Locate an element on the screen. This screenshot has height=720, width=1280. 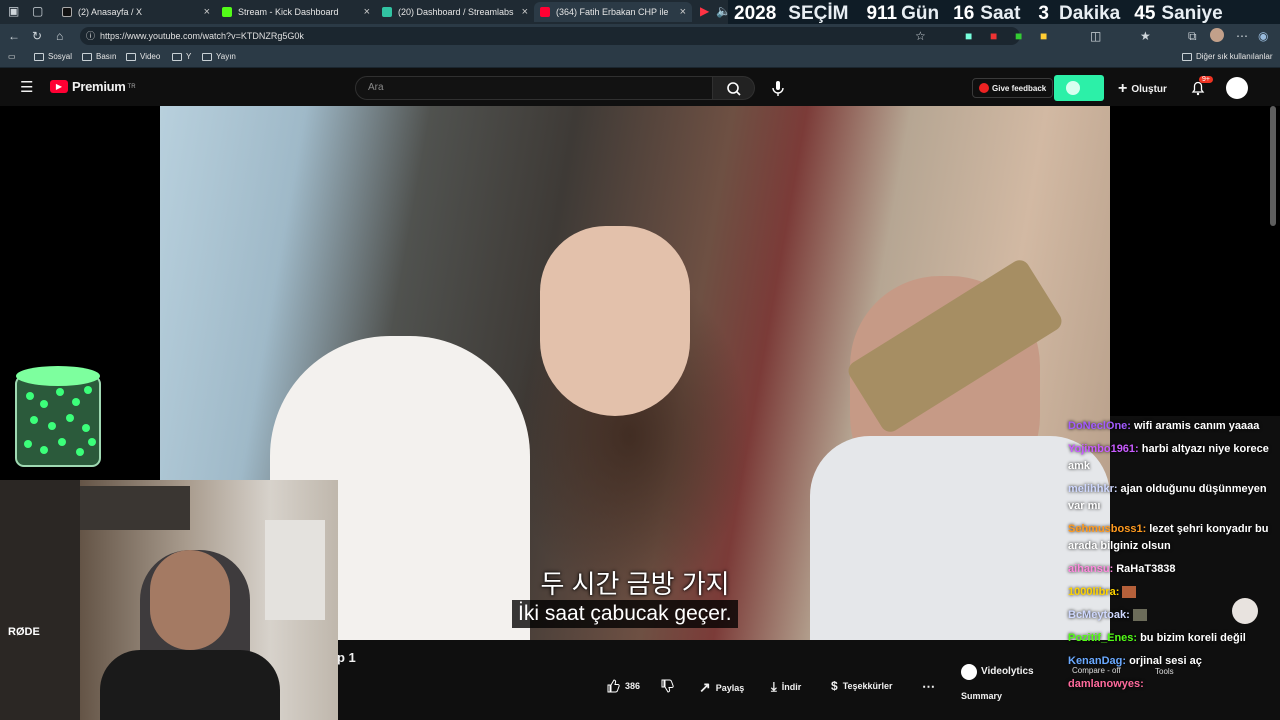
bookmark-label: Video is located at coordinates (150, 56).